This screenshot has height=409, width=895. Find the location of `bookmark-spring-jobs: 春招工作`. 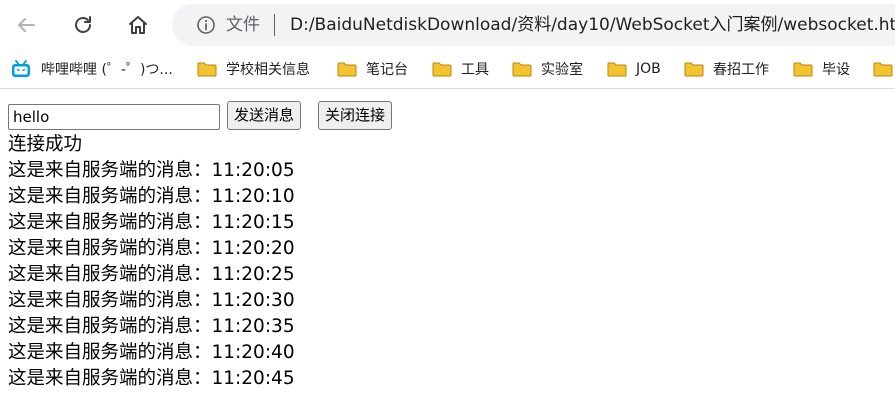

bookmark-spring-jobs: 春招工作 is located at coordinates (726, 69).